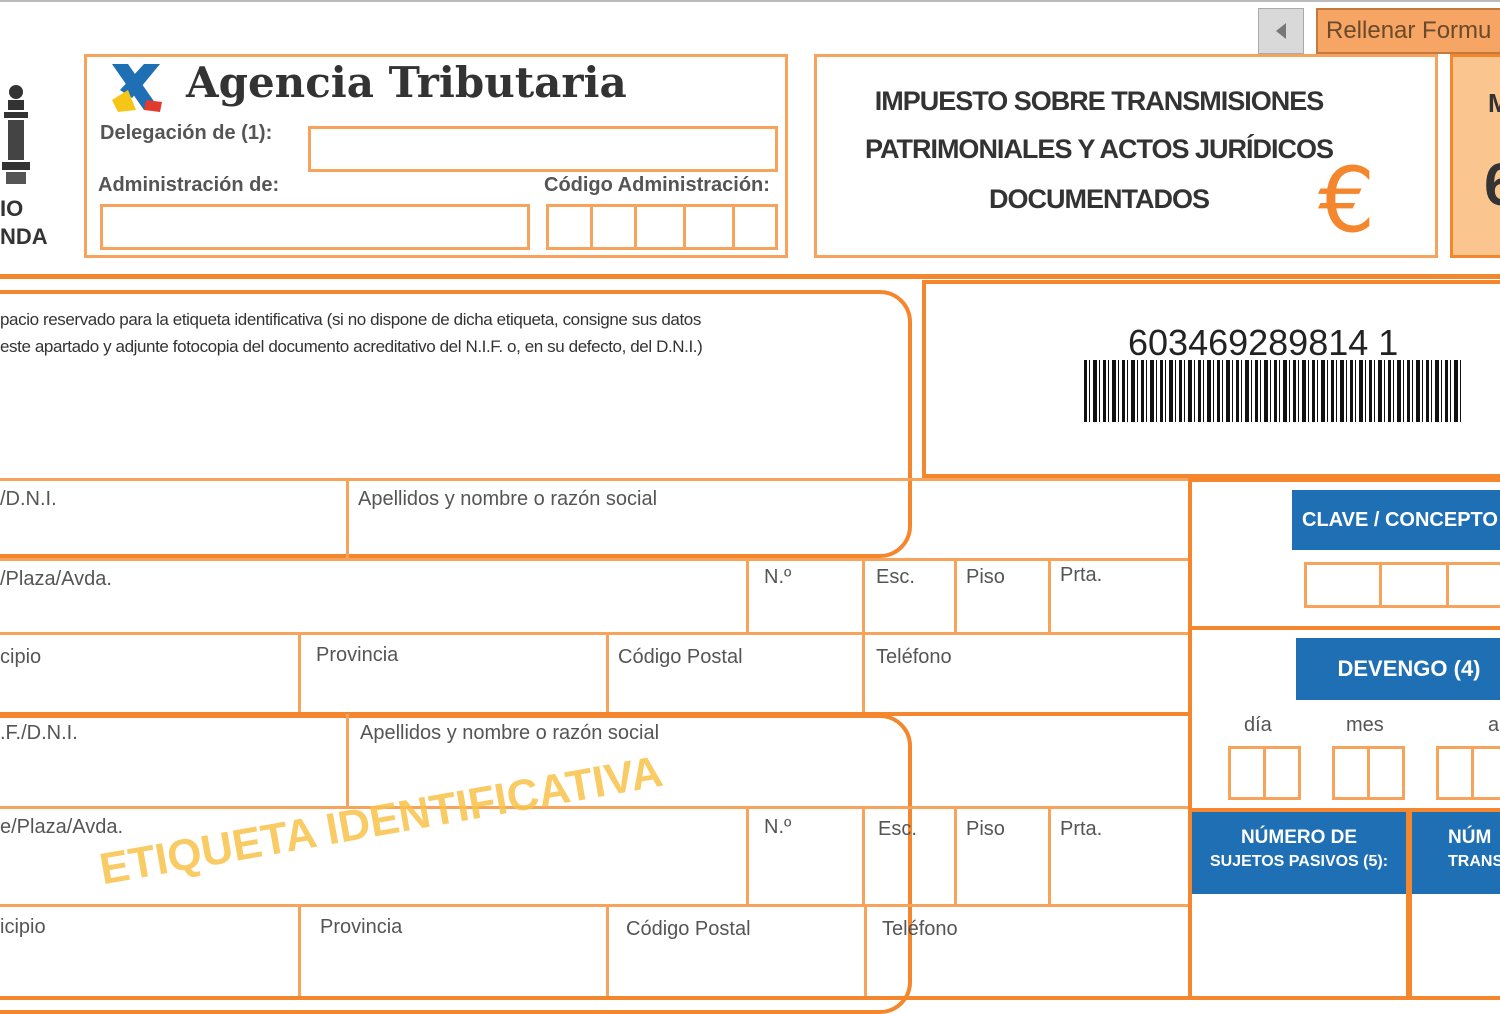 The height and width of the screenshot is (1014, 1500). Describe the element at coordinates (1400, 520) in the screenshot. I see `clave-concepto-label: CLAVE / CONCEPTO` at that location.